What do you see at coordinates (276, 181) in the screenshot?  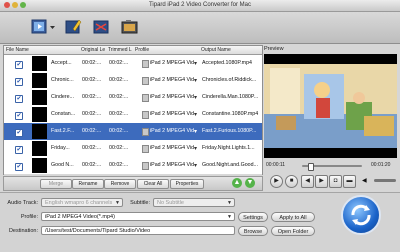 I see `play-button: ▶` at bounding box center [276, 181].